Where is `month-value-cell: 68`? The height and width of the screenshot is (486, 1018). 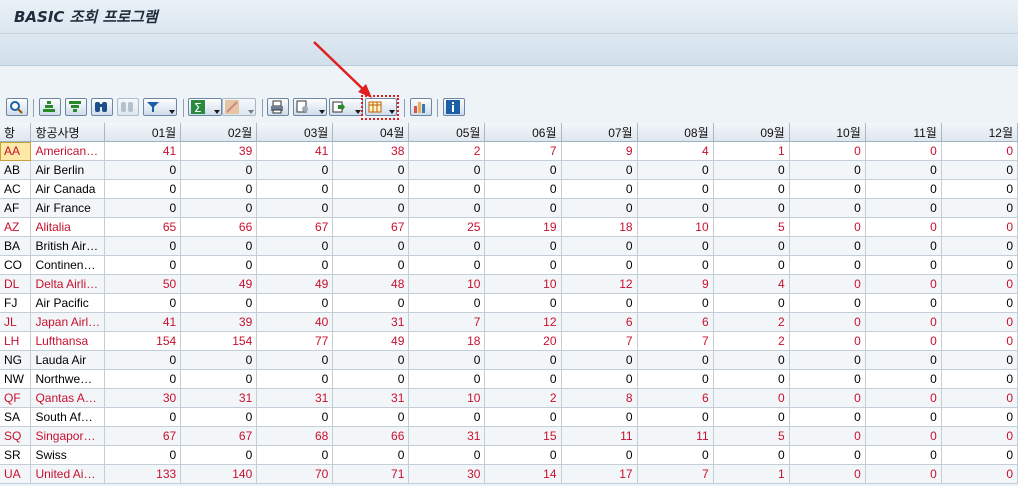
month-value-cell: 68 is located at coordinates (295, 436).